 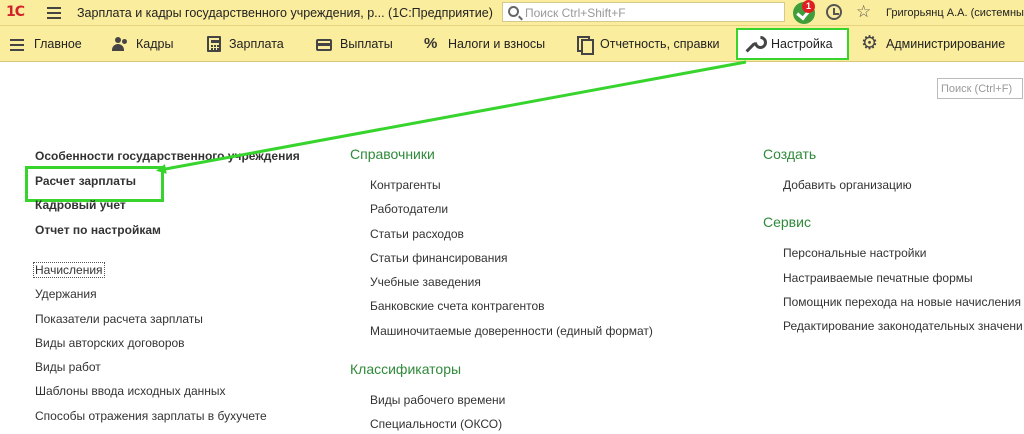 I want to click on percent-icon: %, so click(x=431, y=43).